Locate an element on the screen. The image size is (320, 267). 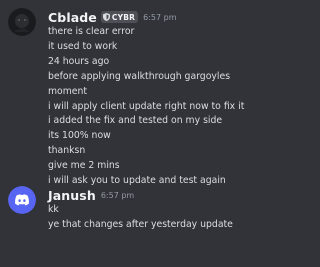
username: Cblade is located at coordinates (72, 17).